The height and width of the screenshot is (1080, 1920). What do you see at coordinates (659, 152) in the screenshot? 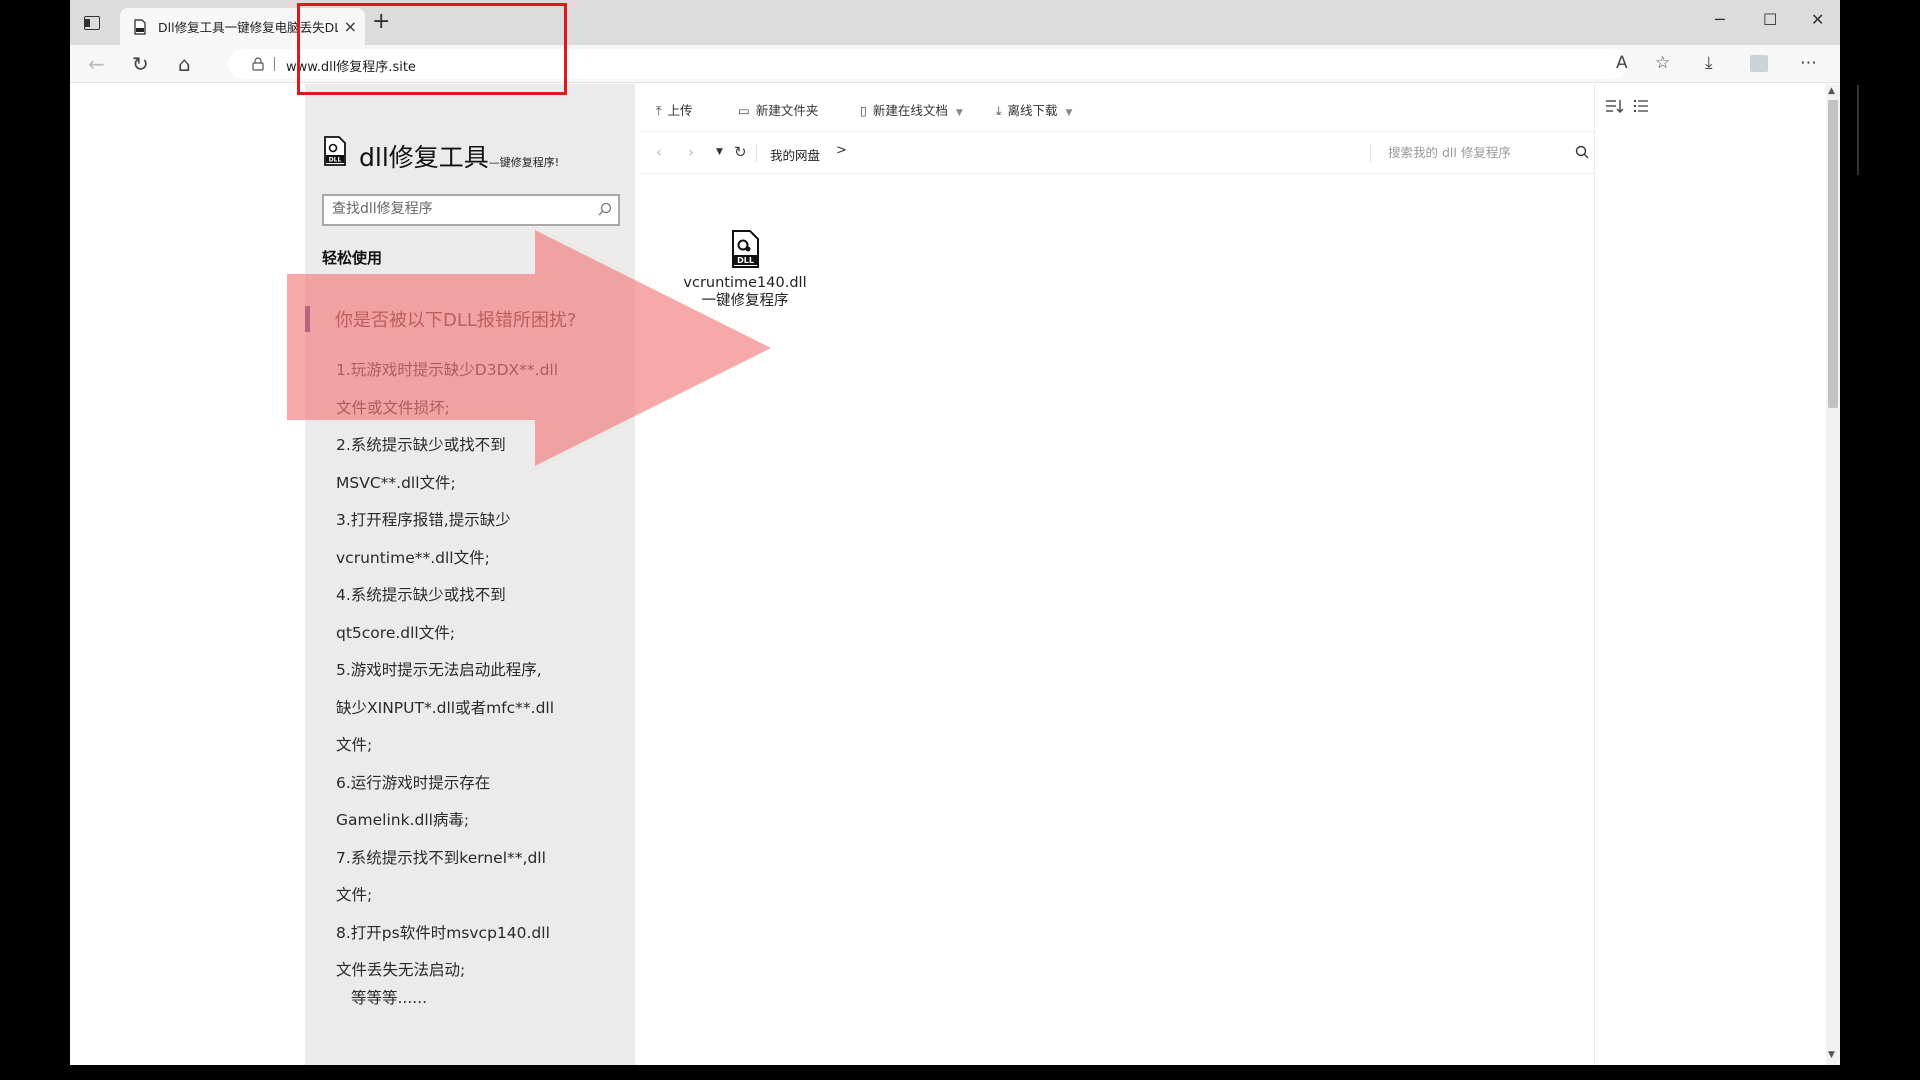
I see `back-icon: ‹` at bounding box center [659, 152].